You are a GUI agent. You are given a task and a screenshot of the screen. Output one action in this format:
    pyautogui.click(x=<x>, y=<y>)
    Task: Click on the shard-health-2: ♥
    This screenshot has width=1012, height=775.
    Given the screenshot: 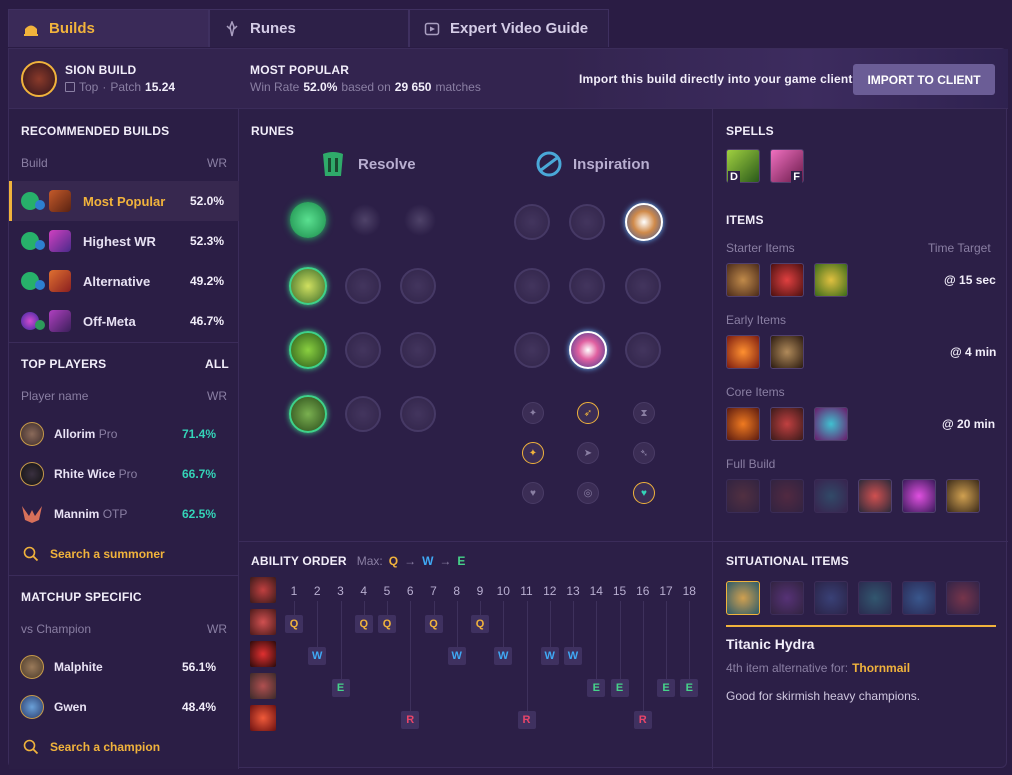 What is the action you would take?
    pyautogui.click(x=644, y=493)
    